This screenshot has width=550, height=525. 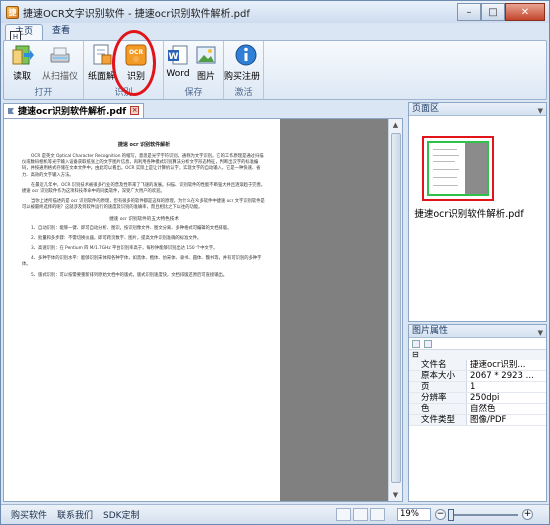 I want to click on zoom-in-icon: +, so click(x=527, y=514).